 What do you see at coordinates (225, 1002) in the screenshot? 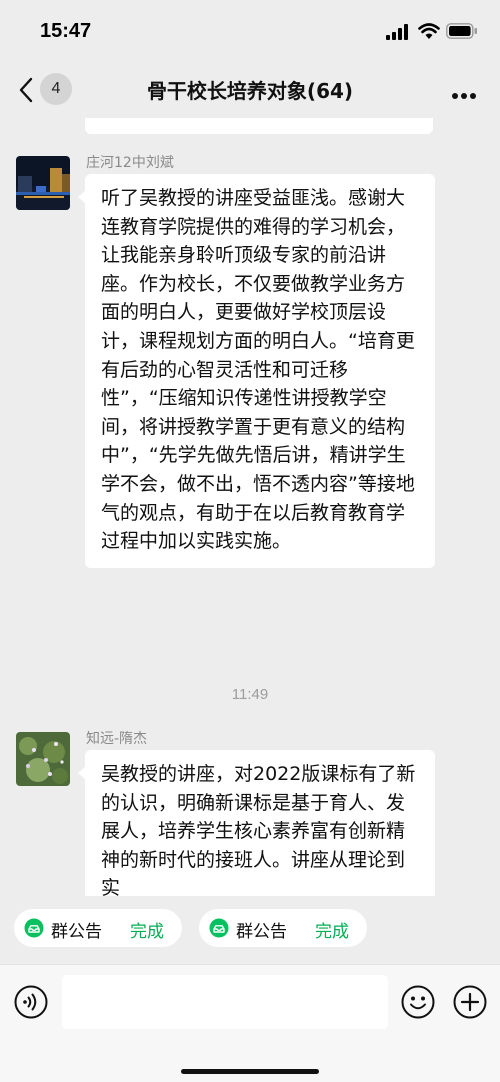
I see `message-input` at bounding box center [225, 1002].